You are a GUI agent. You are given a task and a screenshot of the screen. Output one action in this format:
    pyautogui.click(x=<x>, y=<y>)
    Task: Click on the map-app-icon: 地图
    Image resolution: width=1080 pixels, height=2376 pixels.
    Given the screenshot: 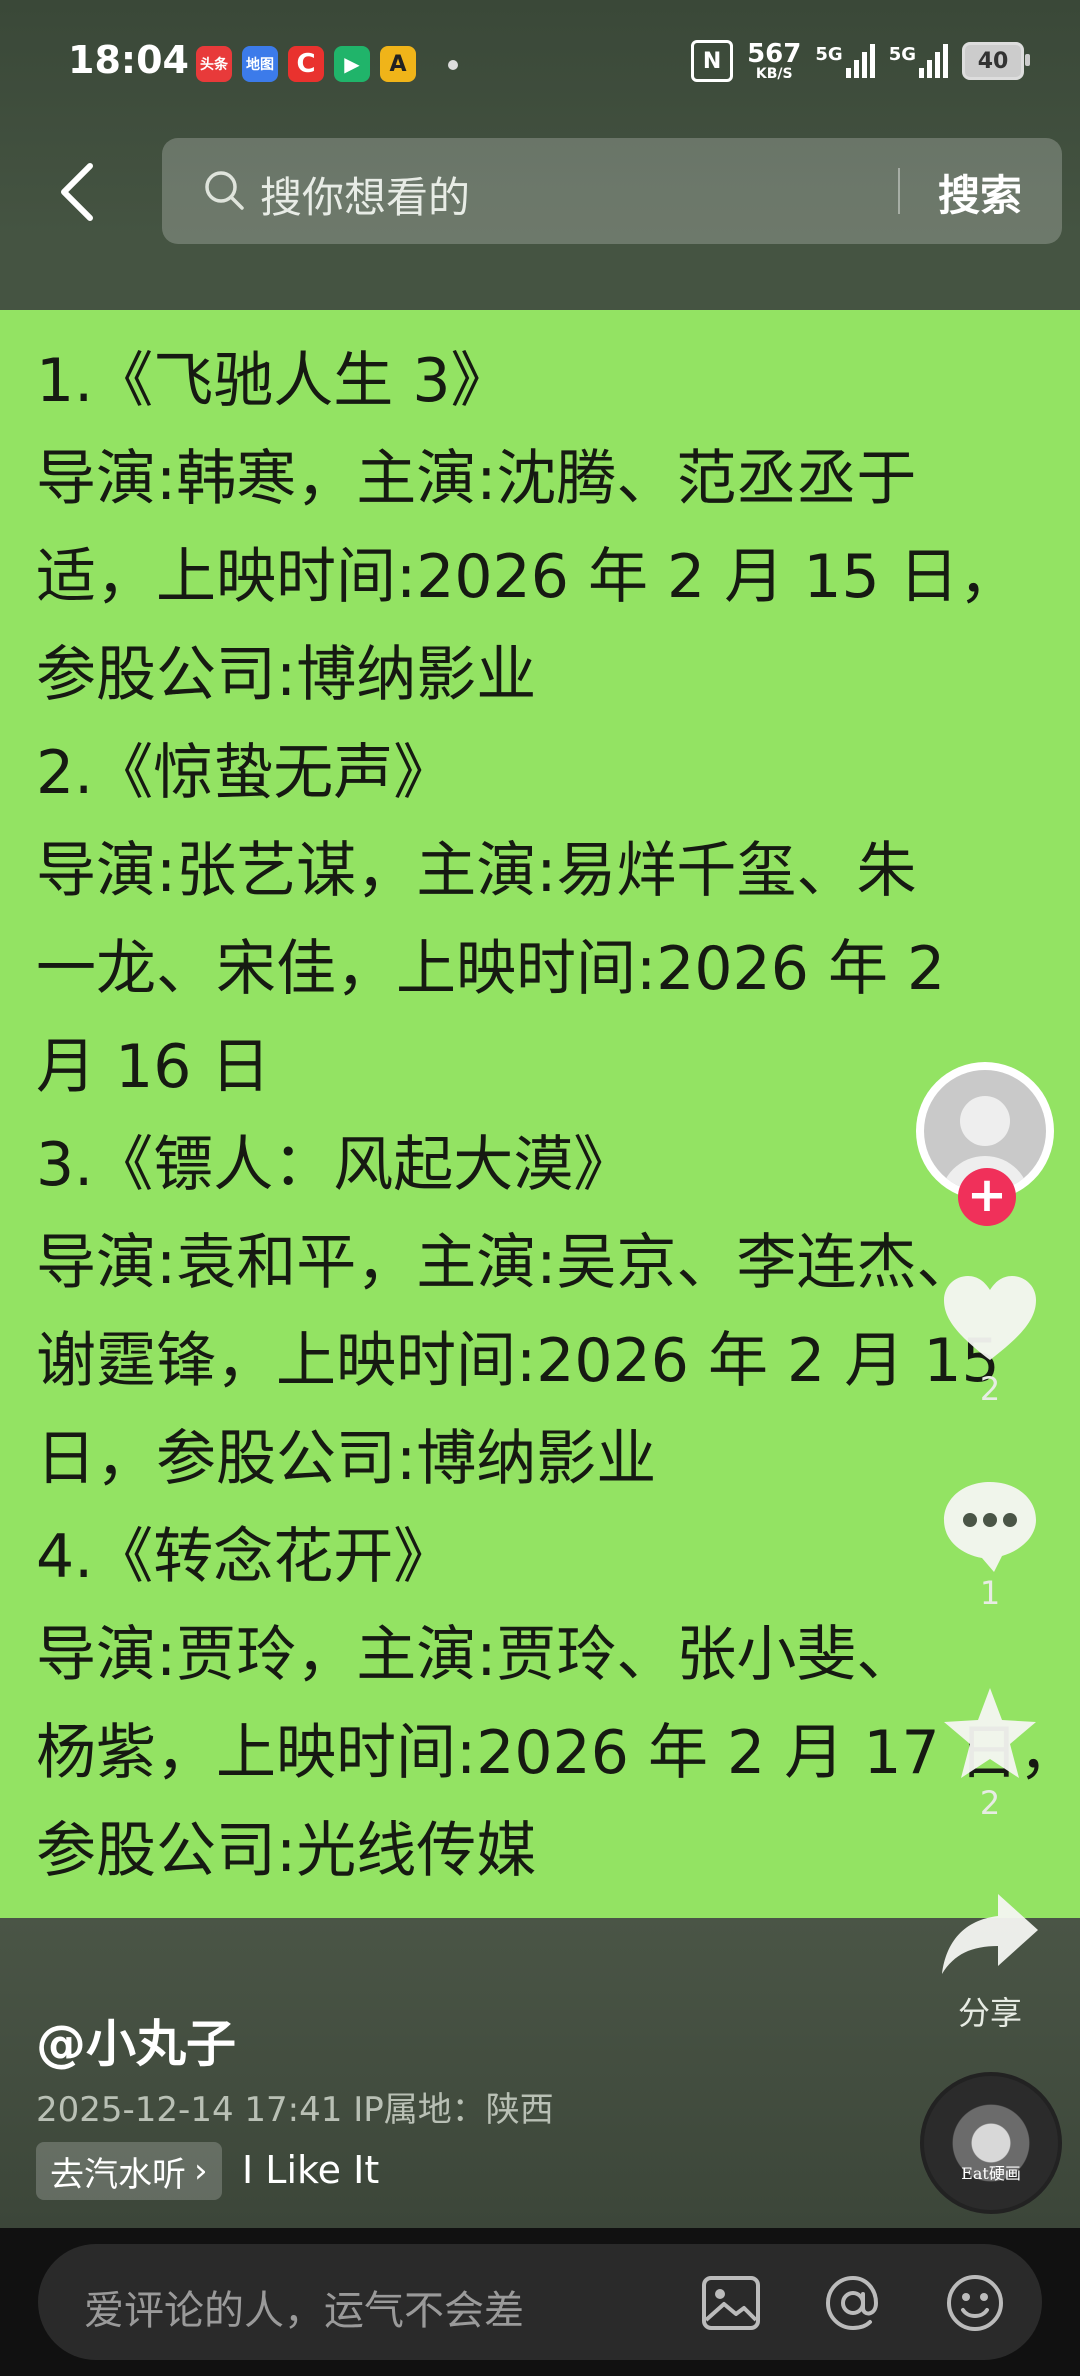 What is the action you would take?
    pyautogui.click(x=260, y=64)
    